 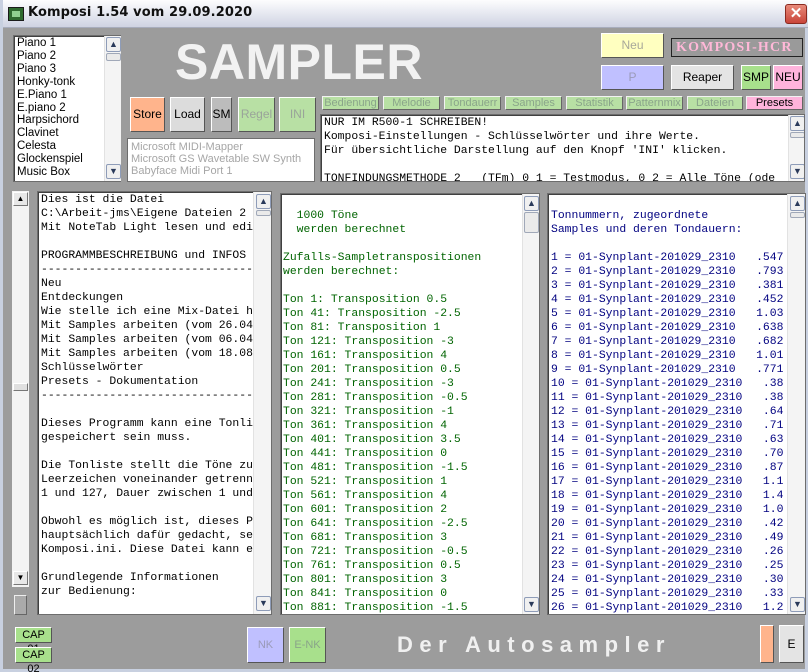 I want to click on instrument-list-item: Harpsichord, so click(x=50, y=120).